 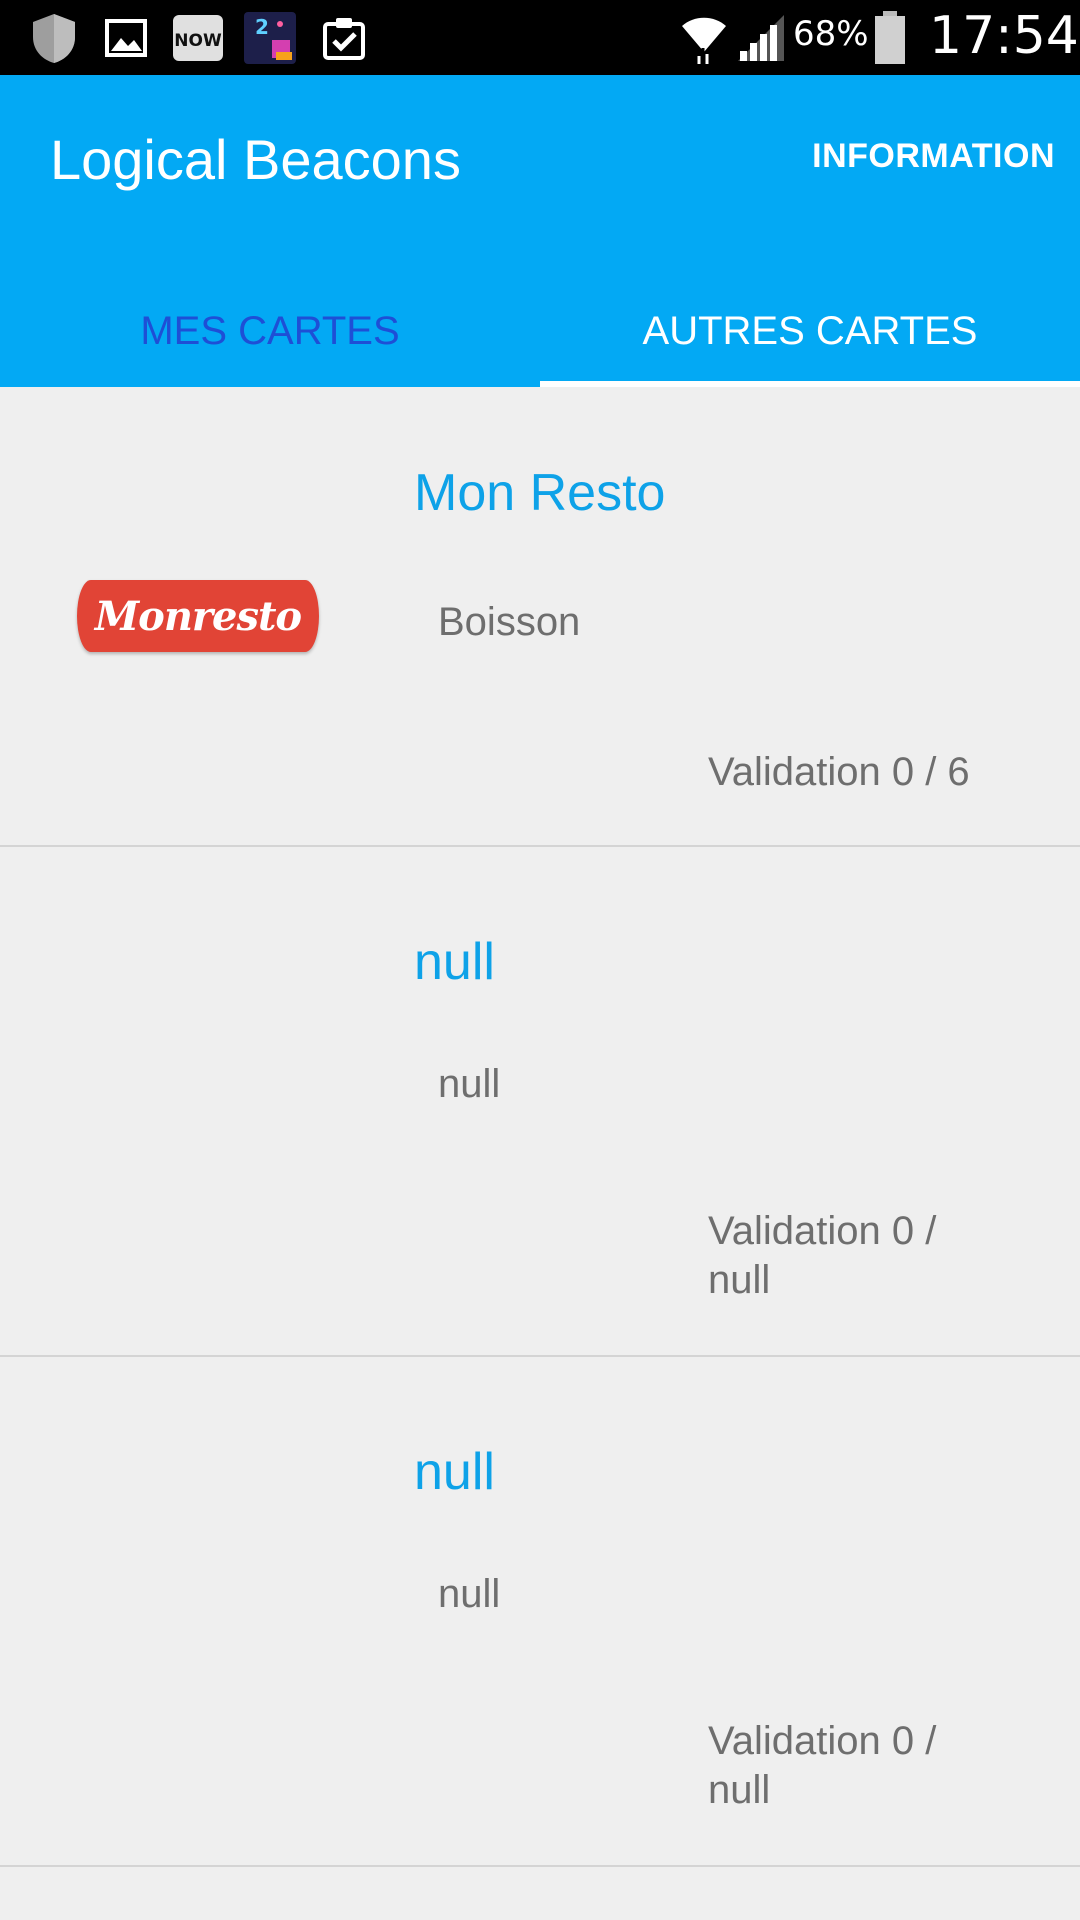 I want to click on clock: 17:54, so click(x=1004, y=36).